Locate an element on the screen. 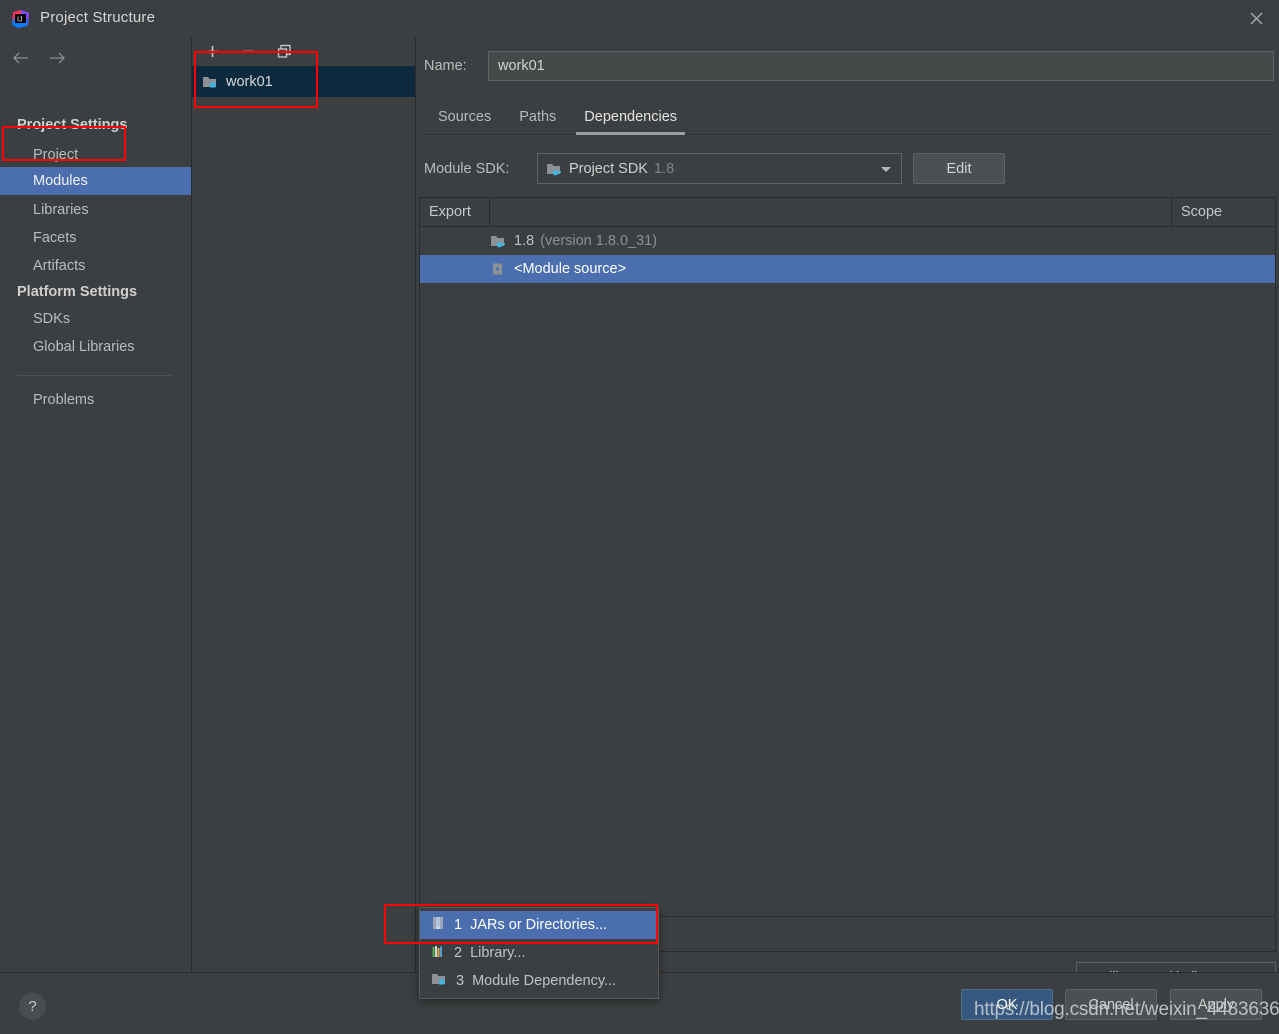  arrow-right-icon is located at coordinates (57, 58).